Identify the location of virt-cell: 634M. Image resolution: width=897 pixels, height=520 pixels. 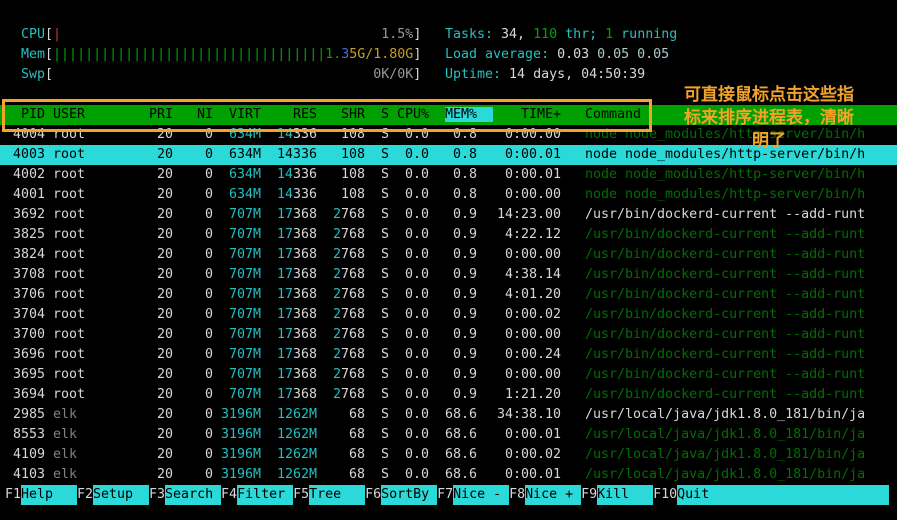
(244, 154).